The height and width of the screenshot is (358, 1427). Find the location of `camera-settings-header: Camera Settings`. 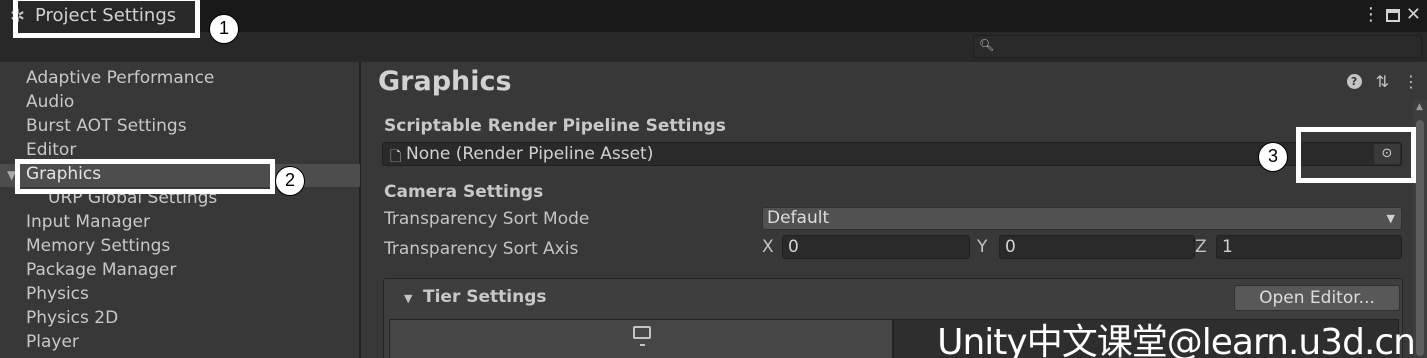

camera-settings-header: Camera Settings is located at coordinates (464, 192).